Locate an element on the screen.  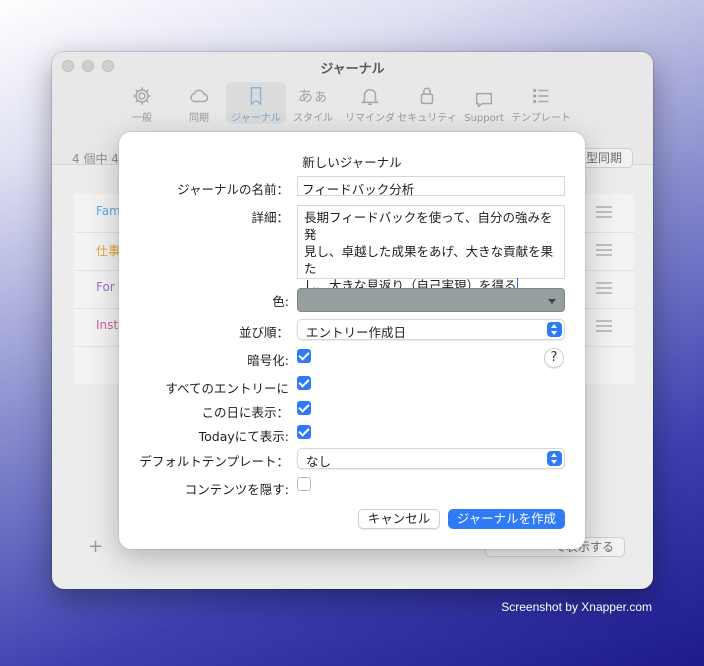
add-journal-button: + is located at coordinates (95, 546).